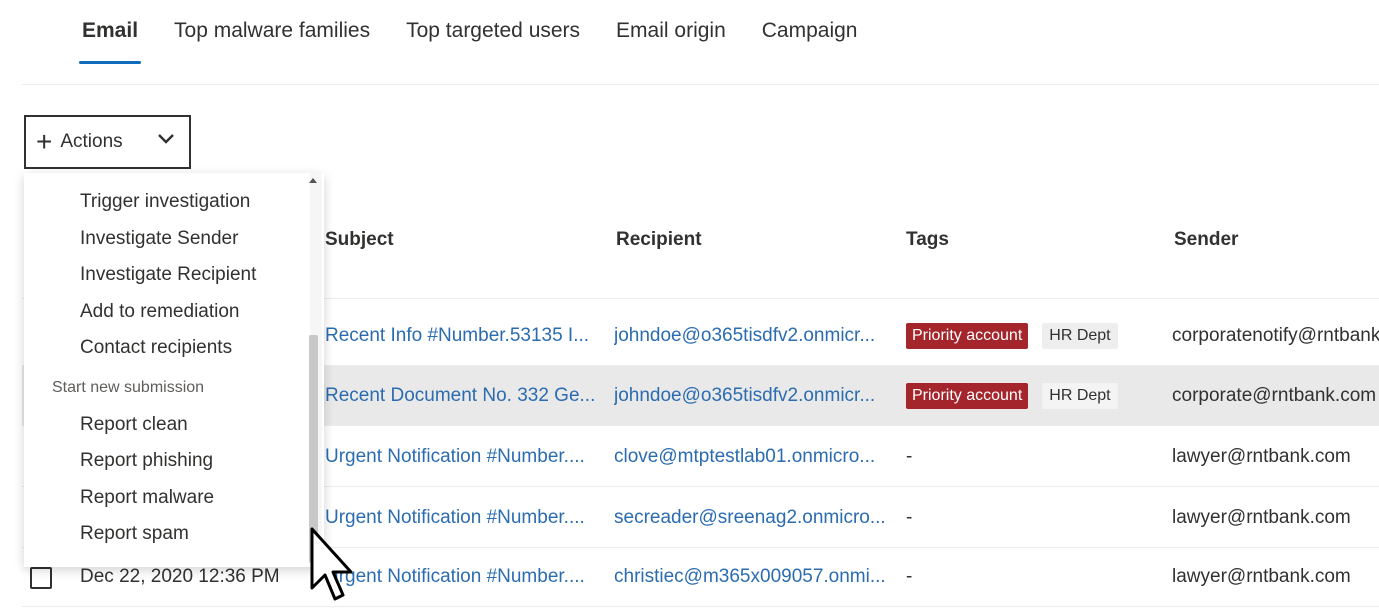 This screenshot has width=1379, height=611. I want to click on menu-item-trigger-investigation: Trigger investigation, so click(165, 202).